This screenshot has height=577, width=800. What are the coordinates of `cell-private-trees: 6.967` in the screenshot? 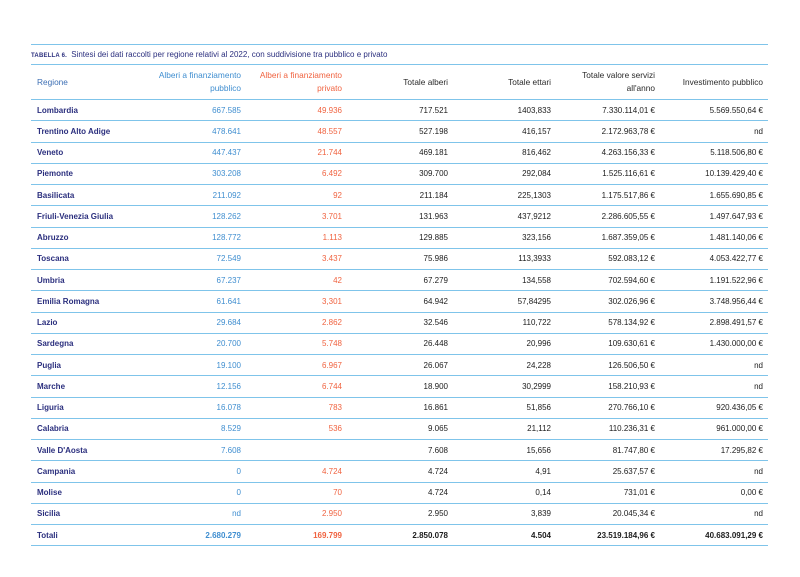 It's located at (295, 365).